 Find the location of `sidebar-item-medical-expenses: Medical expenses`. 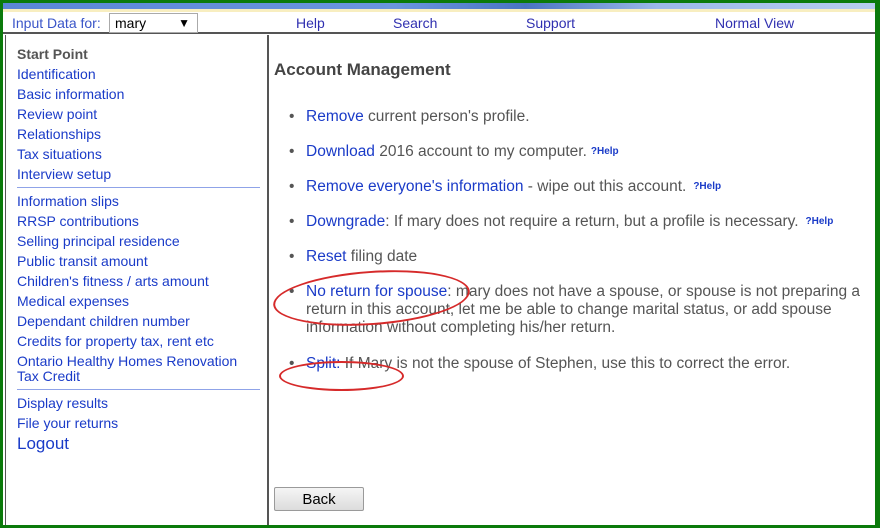

sidebar-item-medical-expenses: Medical expenses is located at coordinates (142, 301).